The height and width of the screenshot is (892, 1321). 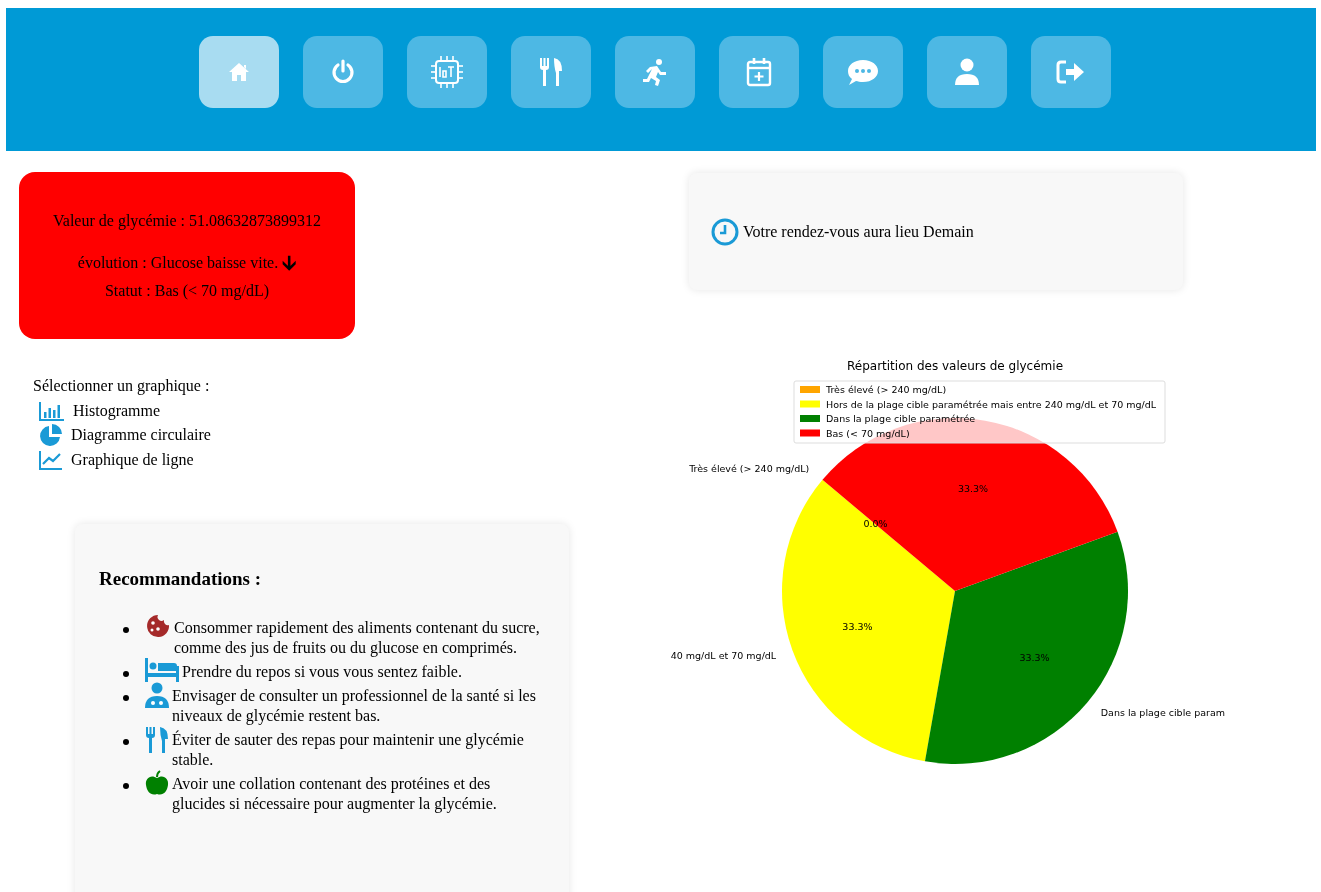 I want to click on logout-icon, so click(x=1071, y=72).